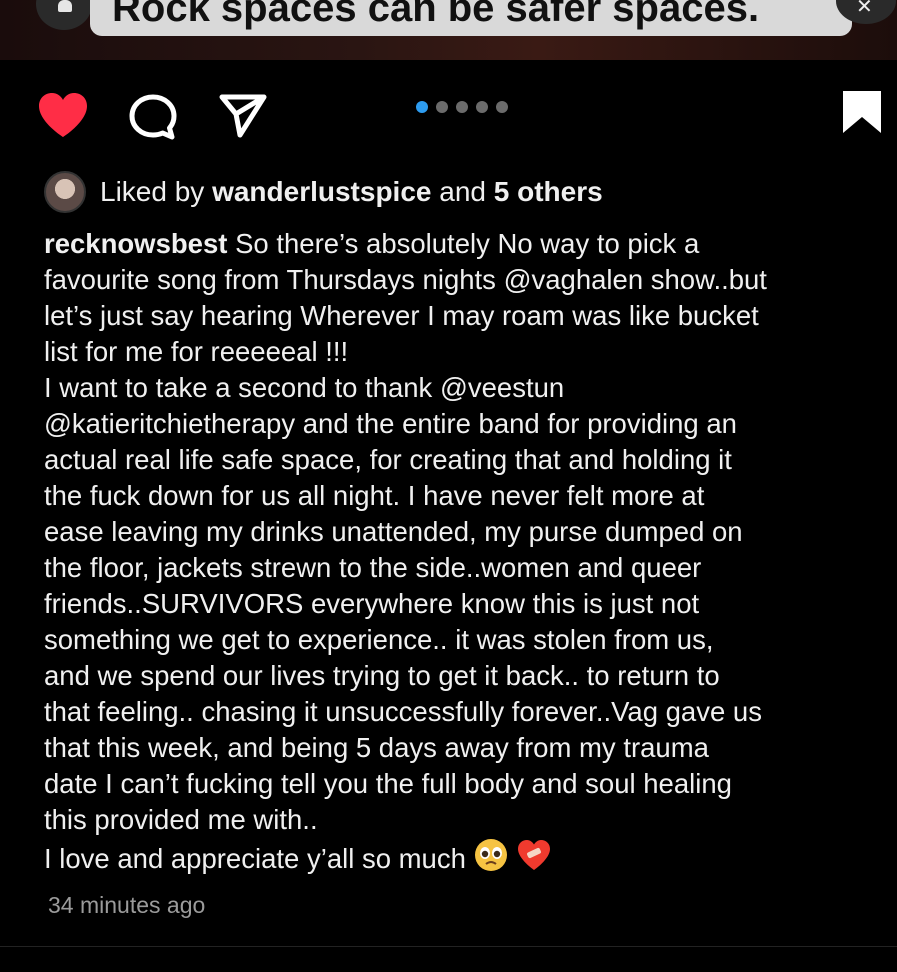 This screenshot has height=972, width=897. I want to click on mending-heart-emoji, so click(534, 859).